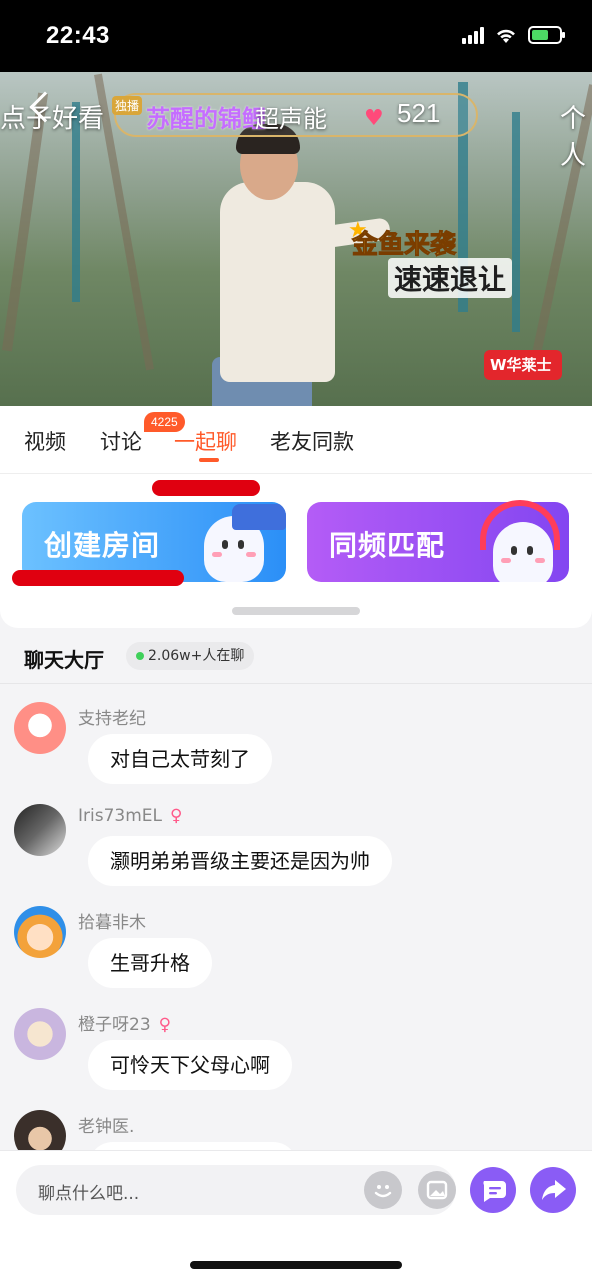  I want to click on chat-lobby-header: 聊天大厅 2.06w+人在聊, so click(296, 656).